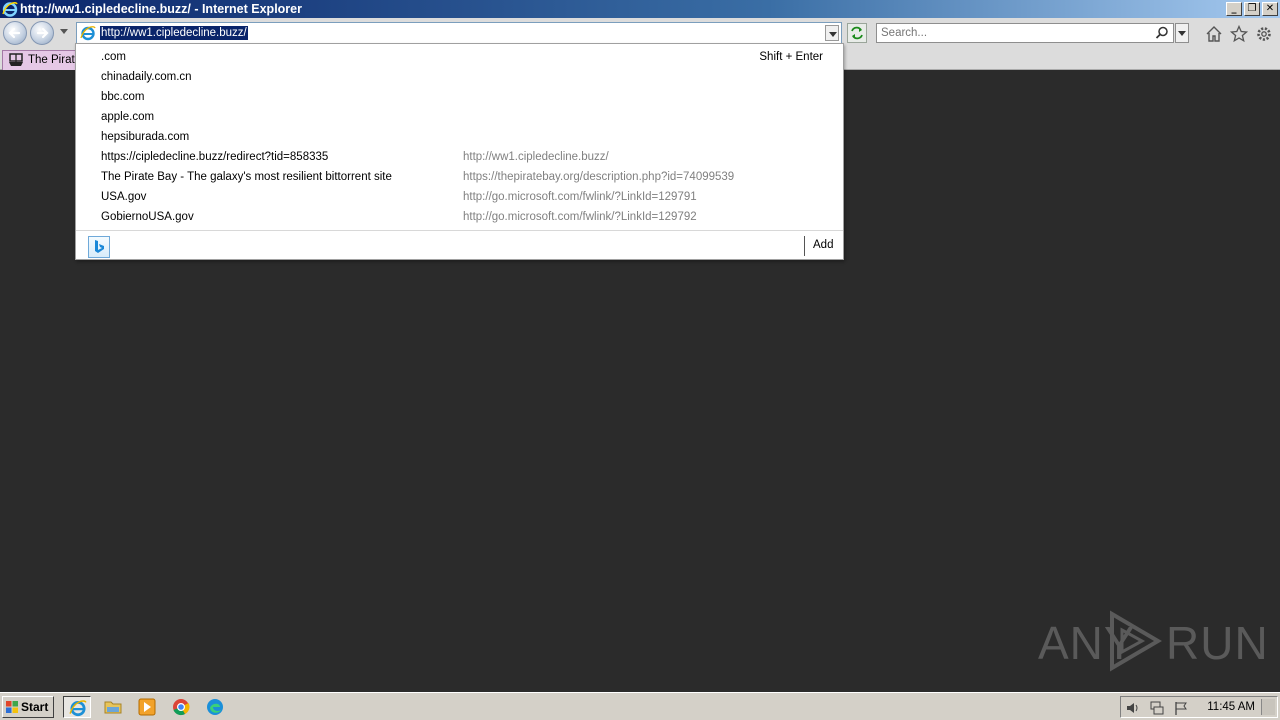 Image resolution: width=1280 pixels, height=720 pixels. I want to click on dropdown-shortcut-item: .com Shift + Enter, so click(459, 57).